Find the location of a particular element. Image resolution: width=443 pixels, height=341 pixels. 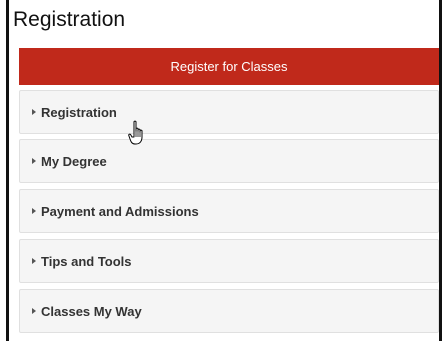

accordion-item-label: Tips and Tools is located at coordinates (86, 261).